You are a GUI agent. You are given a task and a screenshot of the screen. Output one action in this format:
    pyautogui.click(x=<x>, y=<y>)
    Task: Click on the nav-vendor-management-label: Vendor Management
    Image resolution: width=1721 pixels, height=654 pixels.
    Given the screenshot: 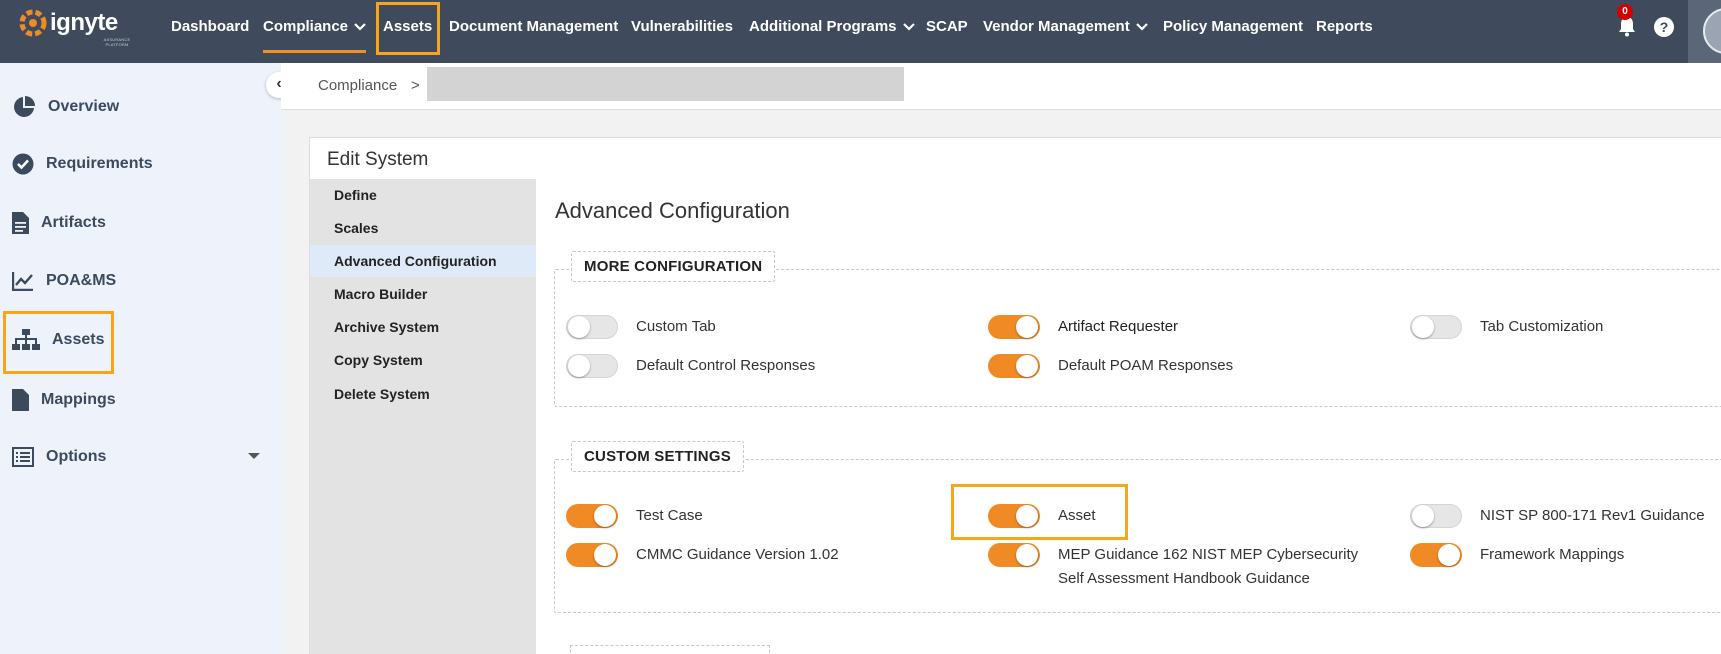 What is the action you would take?
    pyautogui.click(x=1056, y=26)
    